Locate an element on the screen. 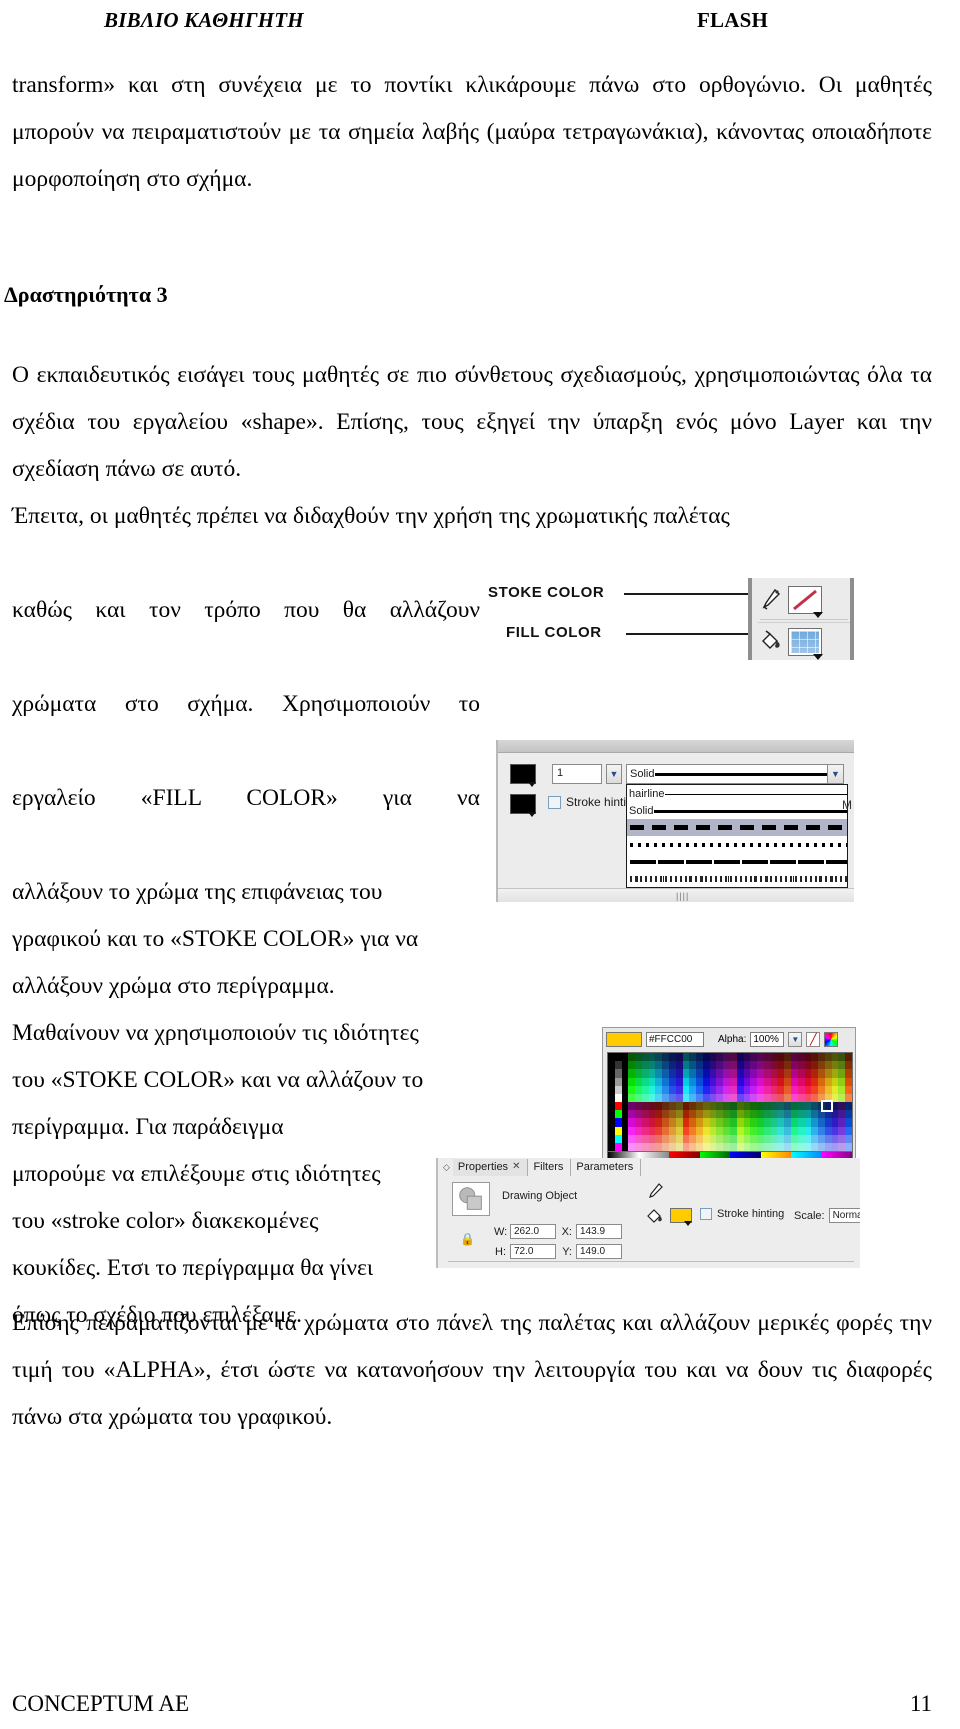  scale-row: Scale: Normal is located at coordinates (827, 1215).